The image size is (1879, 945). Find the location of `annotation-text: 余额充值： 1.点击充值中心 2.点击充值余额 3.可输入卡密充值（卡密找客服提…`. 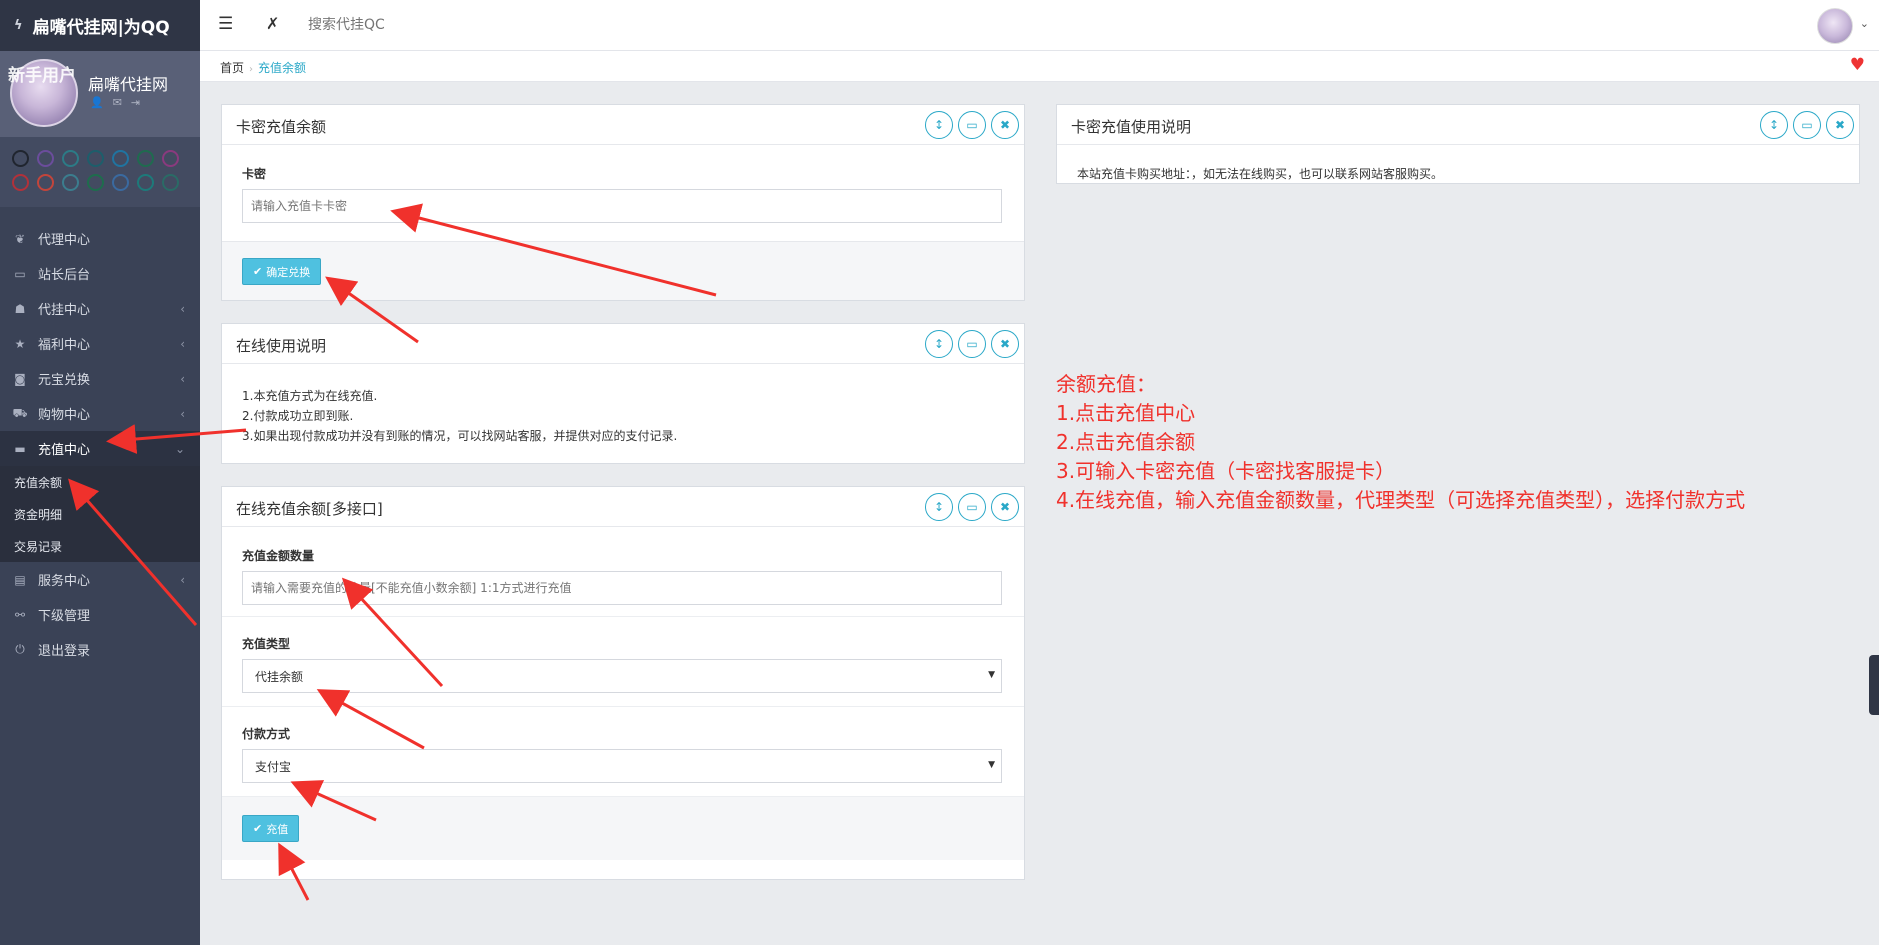

annotation-text: 余额充值： 1.点击充值中心 2.点击充值余额 3.可输入卡密充值（卡密找客服提… is located at coordinates (1400, 442).